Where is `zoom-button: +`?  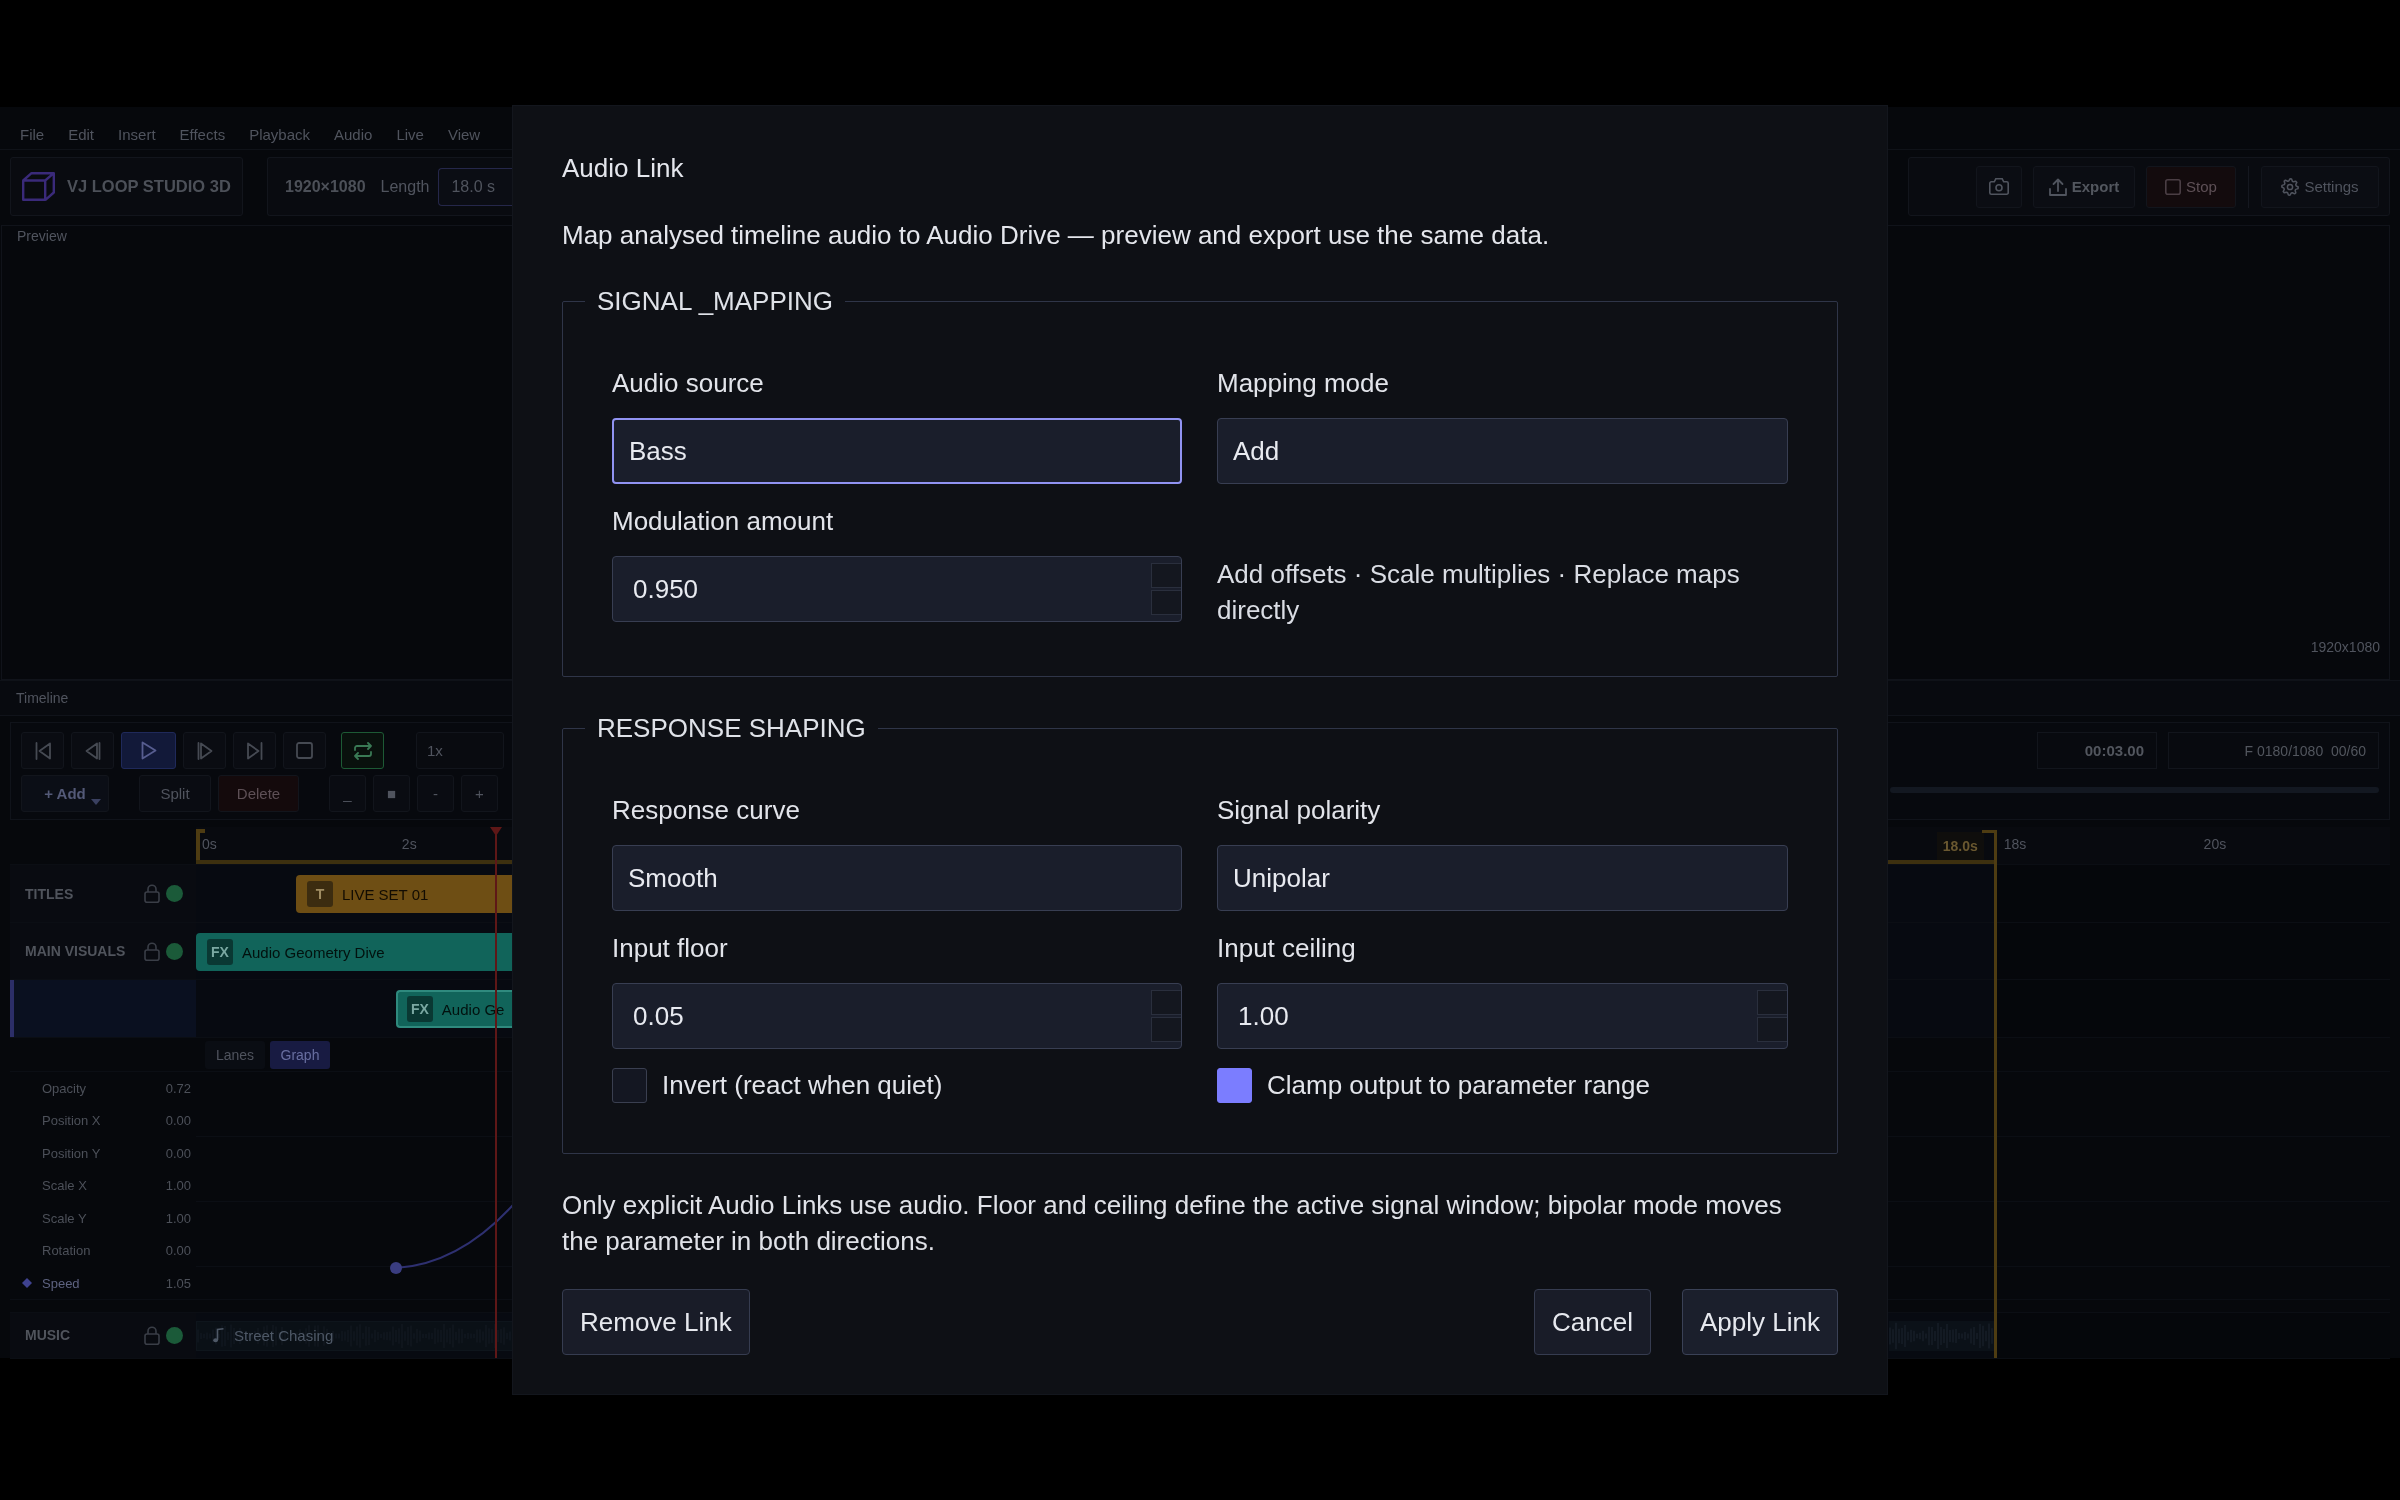
zoom-button: + is located at coordinates (479, 793).